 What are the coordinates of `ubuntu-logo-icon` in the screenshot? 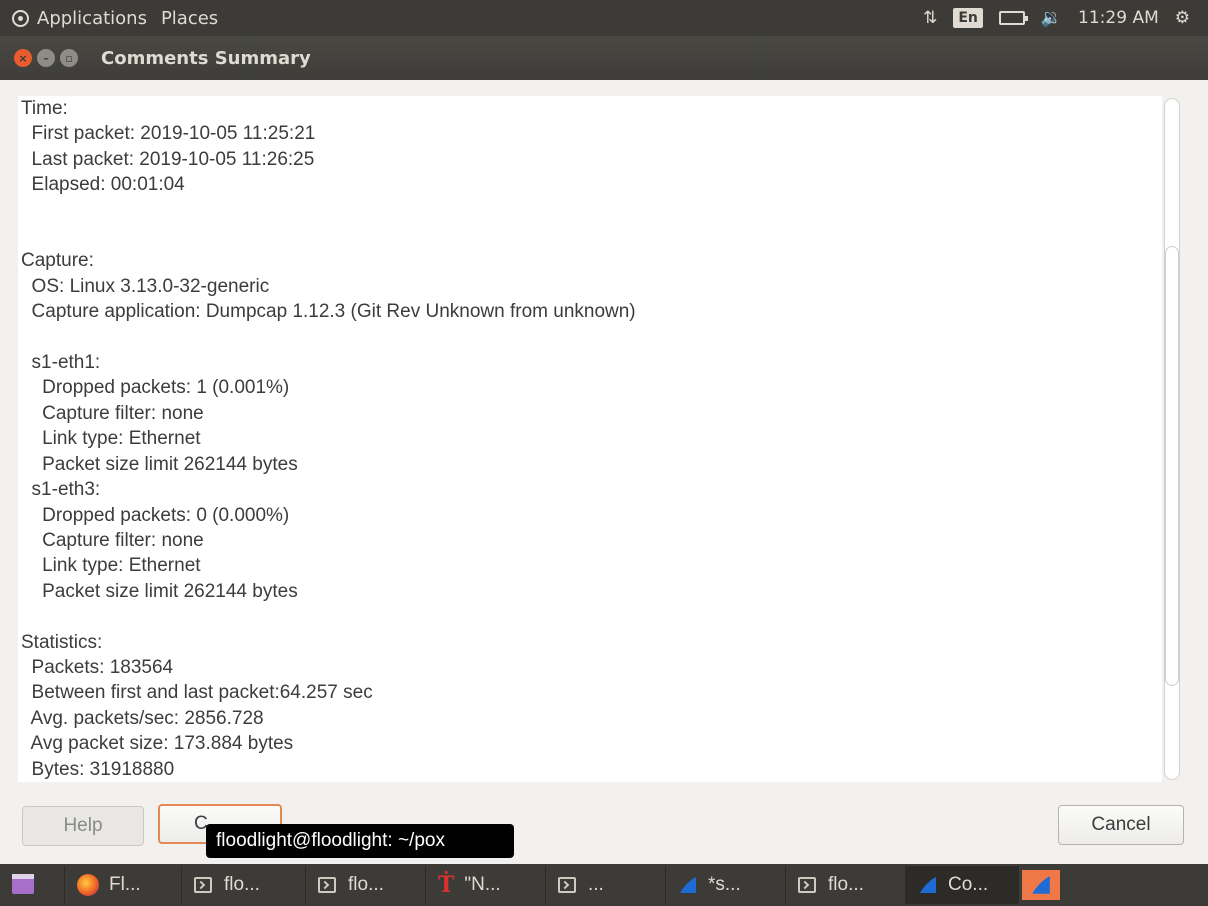 It's located at (20, 18).